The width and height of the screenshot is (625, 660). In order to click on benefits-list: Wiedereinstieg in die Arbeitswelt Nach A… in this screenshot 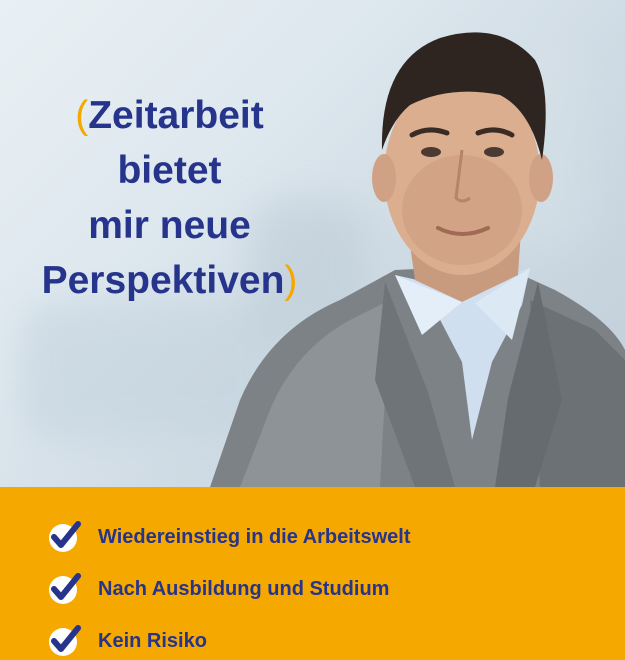, I will do `click(228, 585)`.